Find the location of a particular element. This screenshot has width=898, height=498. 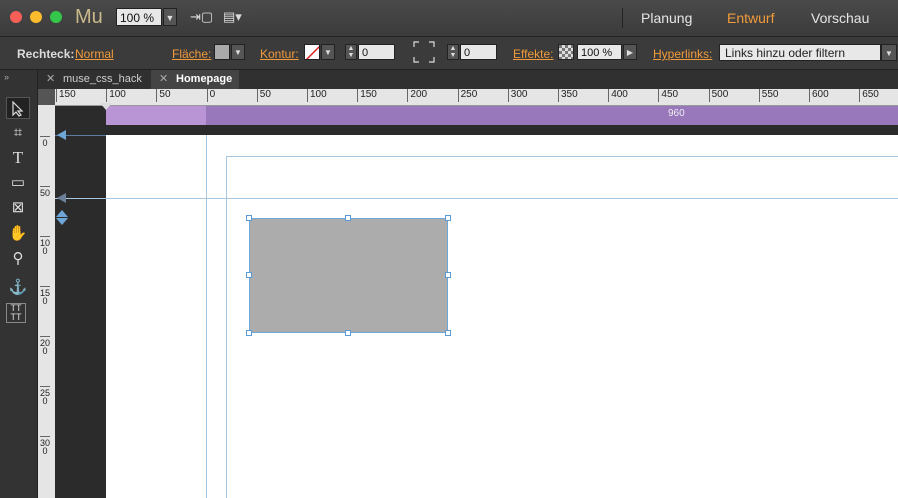

fill-label: Fläche: is located at coordinates (191, 54).